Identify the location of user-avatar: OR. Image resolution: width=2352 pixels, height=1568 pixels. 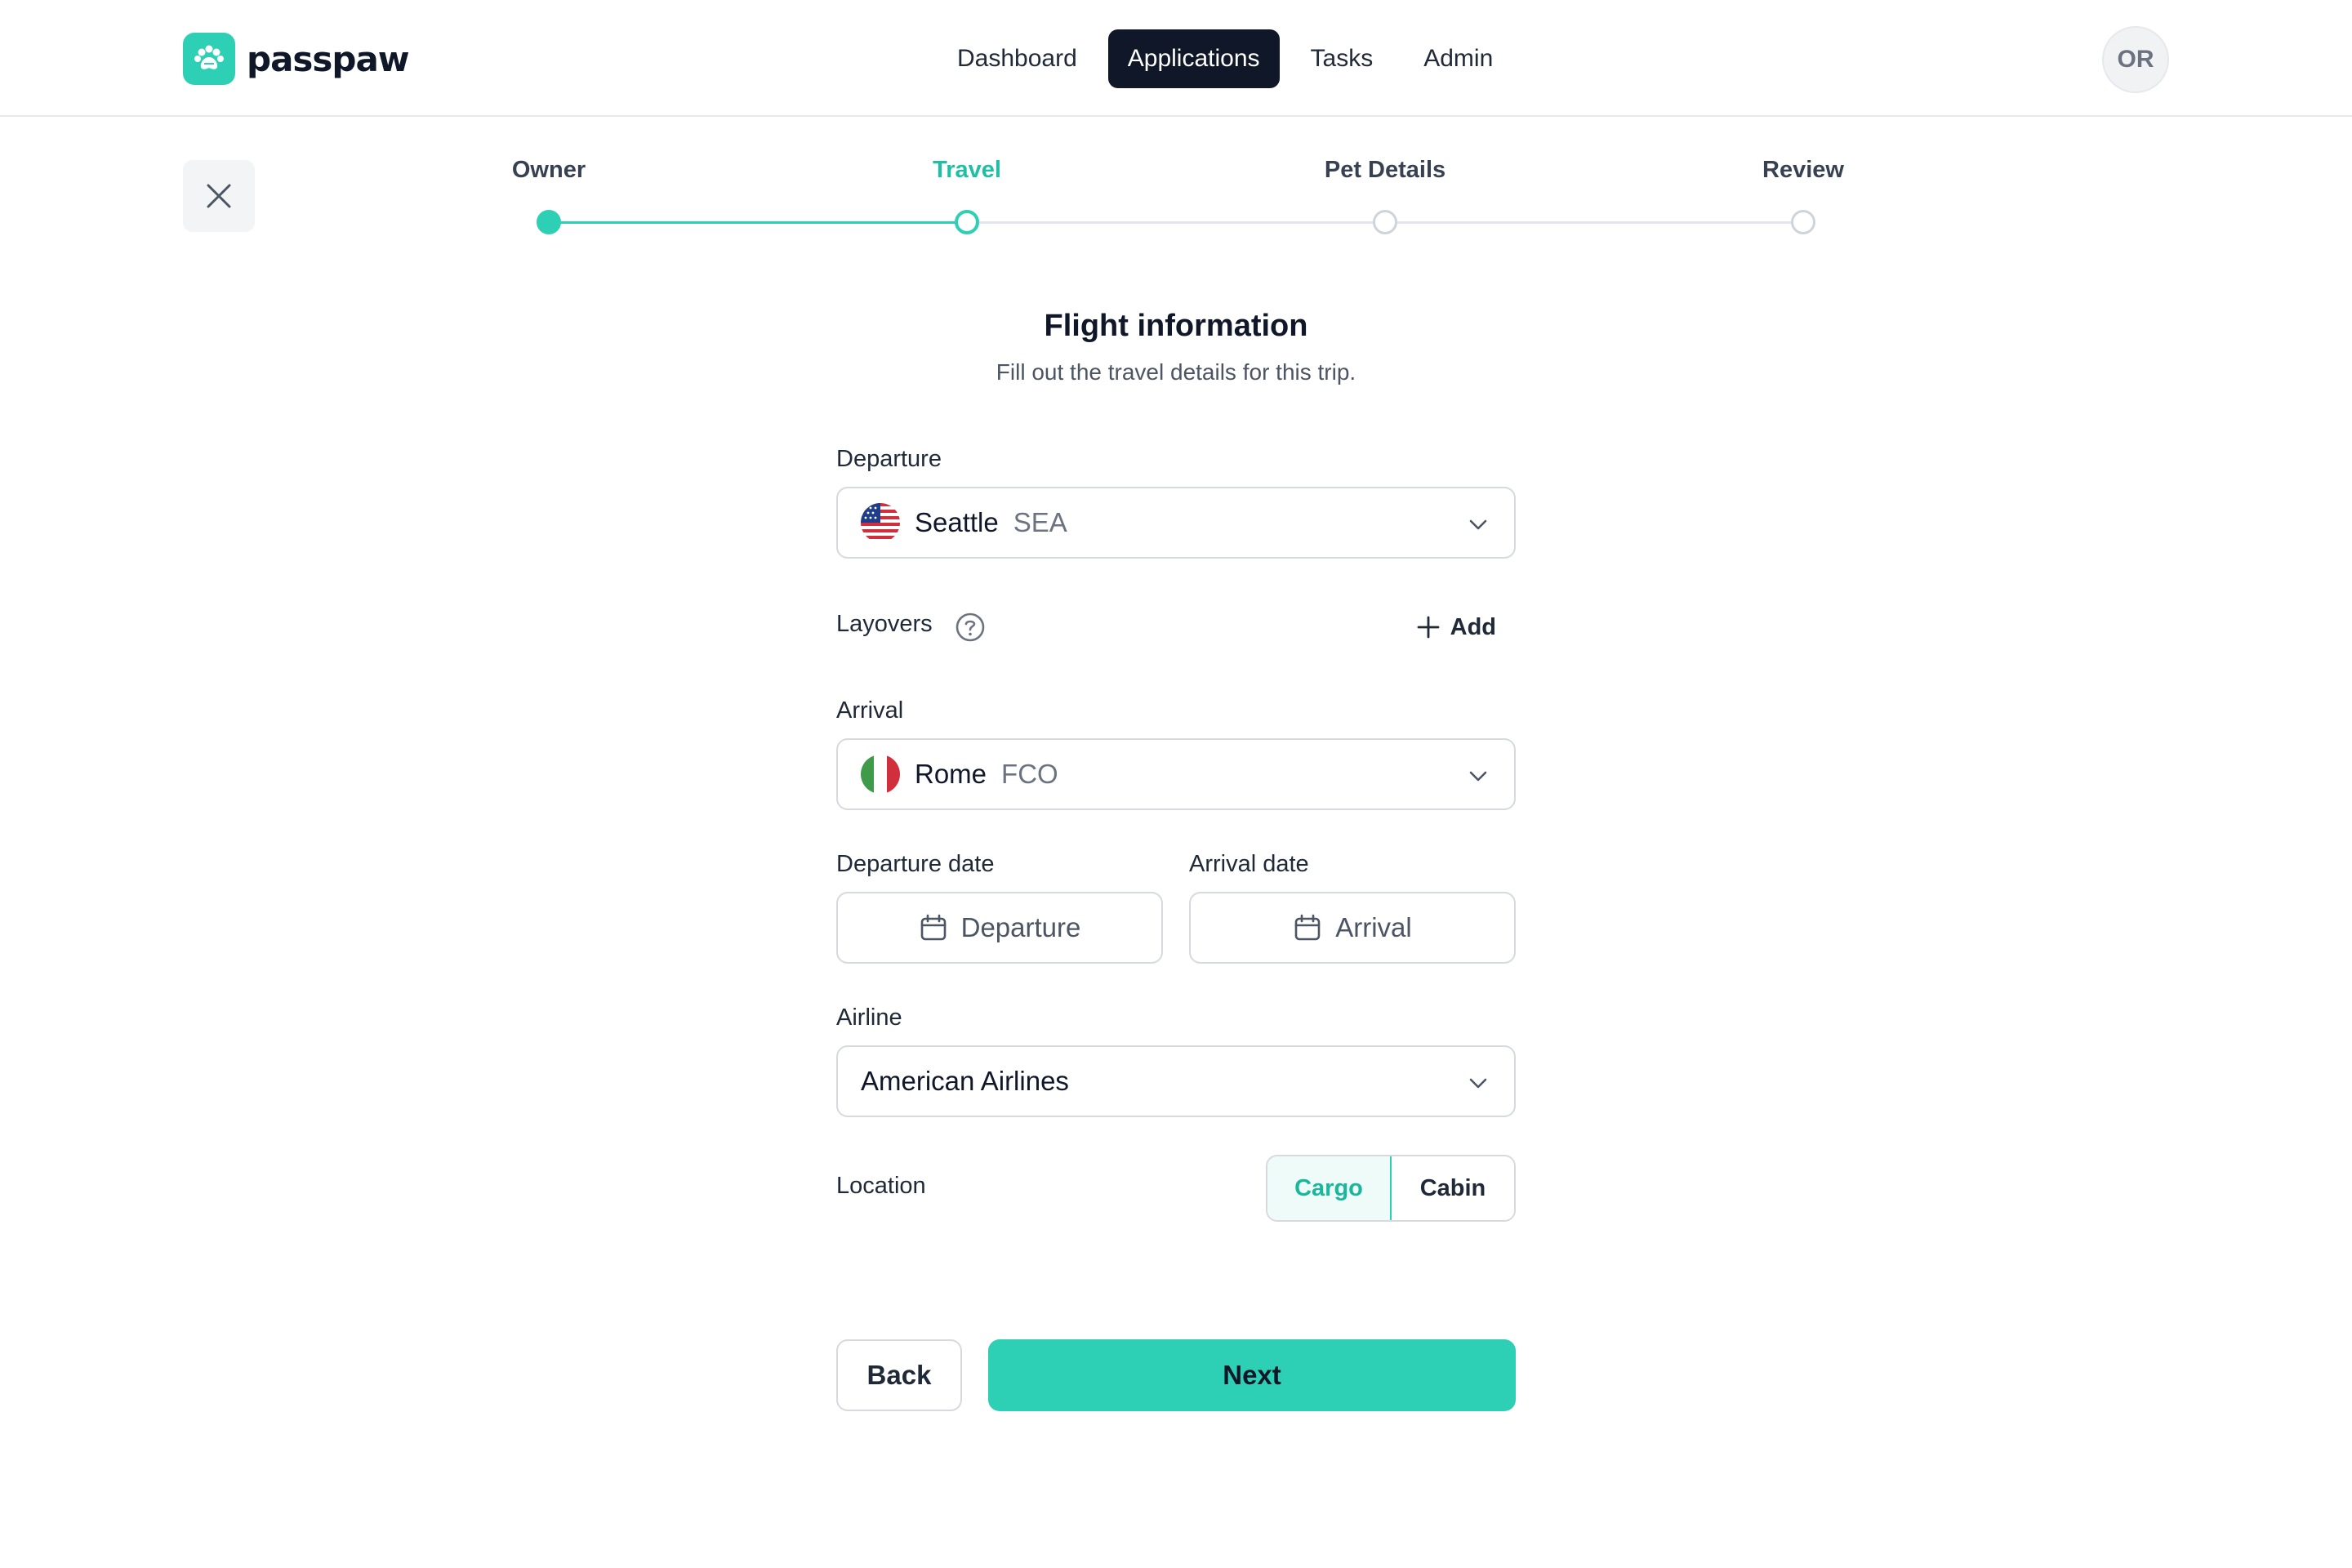
(2135, 59).